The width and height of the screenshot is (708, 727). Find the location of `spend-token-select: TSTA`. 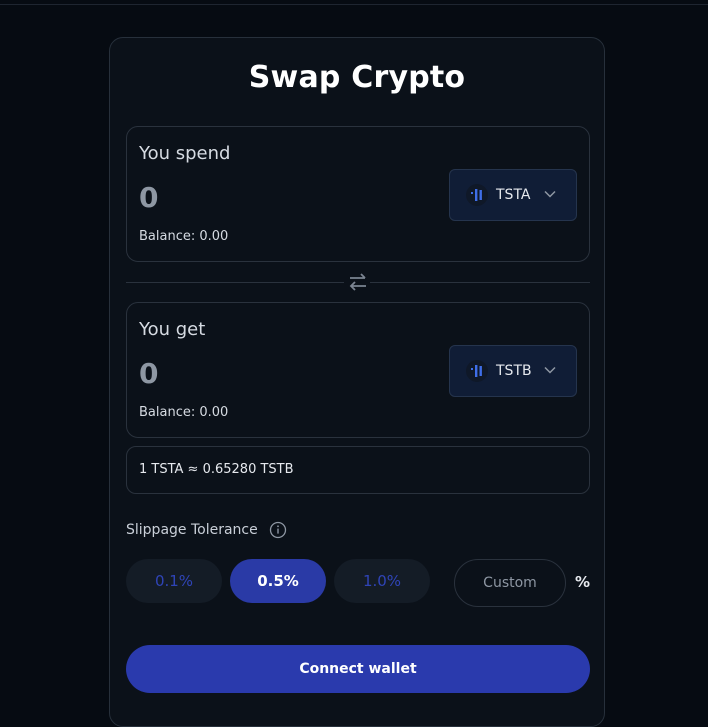

spend-token-select: TSTA is located at coordinates (513, 195).